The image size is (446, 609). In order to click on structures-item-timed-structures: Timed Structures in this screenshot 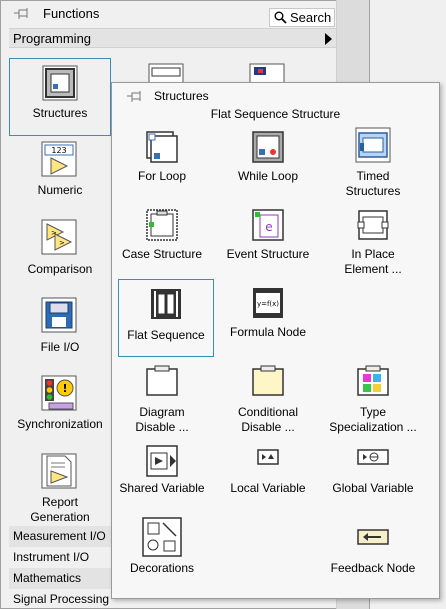, I will do `click(373, 164)`.